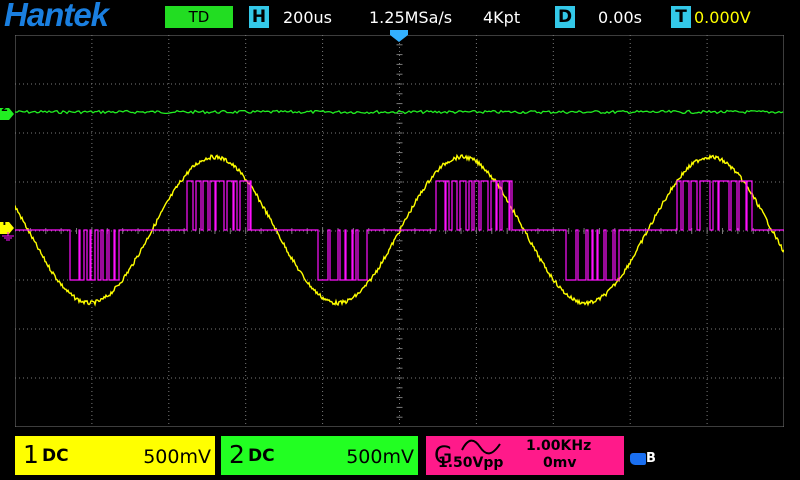 The width and height of the screenshot is (800, 480). Describe the element at coordinates (399, 36) in the screenshot. I see `trigger-position-marker` at that location.